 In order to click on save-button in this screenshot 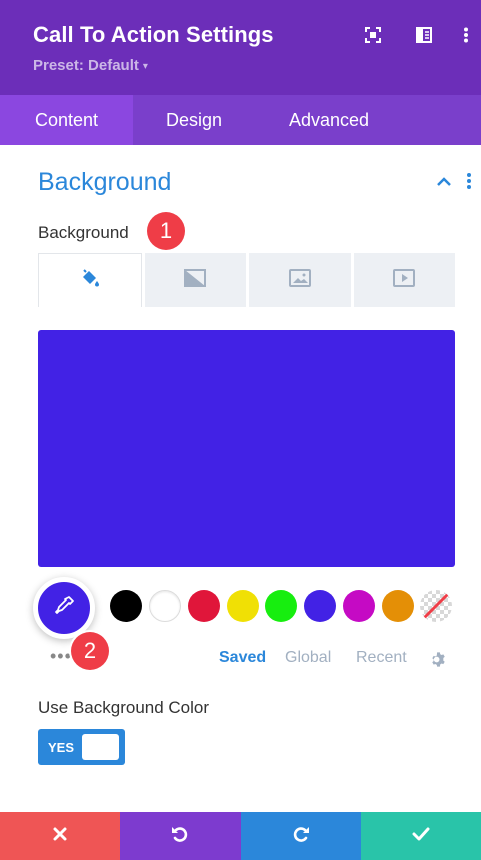, I will do `click(420, 836)`.